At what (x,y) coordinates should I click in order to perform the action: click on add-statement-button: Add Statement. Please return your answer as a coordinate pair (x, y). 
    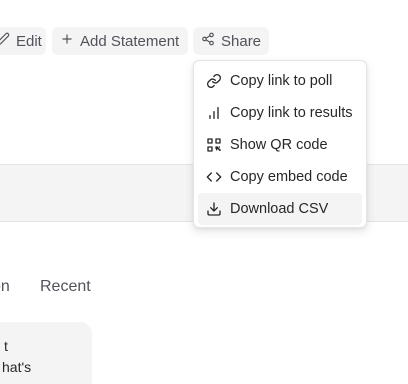
    Looking at the image, I should click on (120, 41).